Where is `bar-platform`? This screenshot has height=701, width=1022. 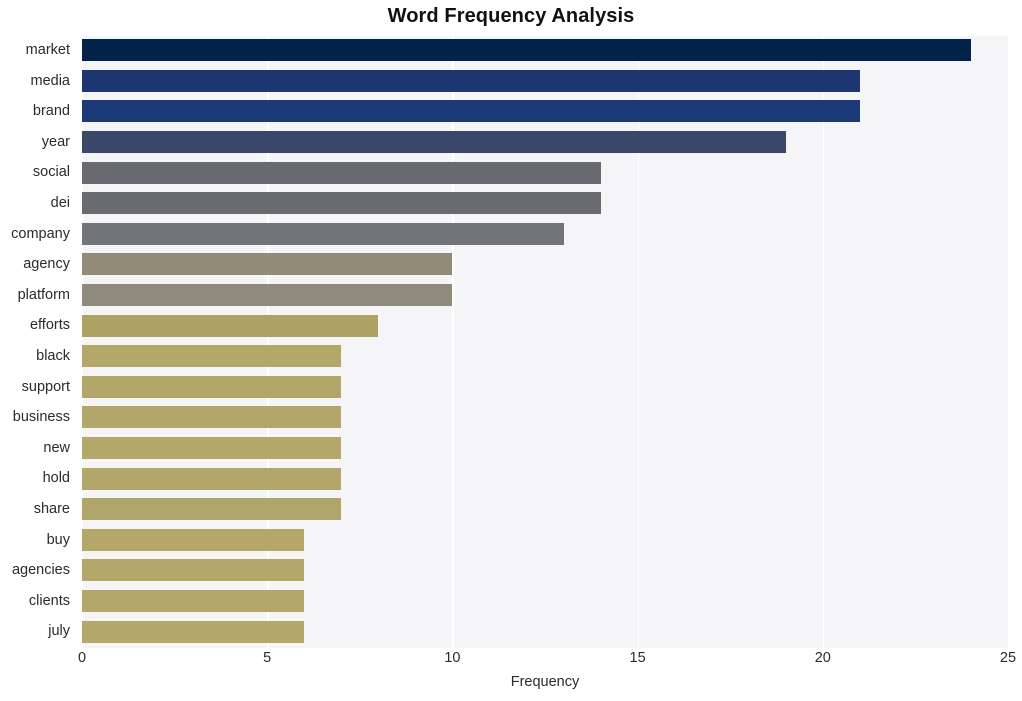
bar-platform is located at coordinates (267, 294).